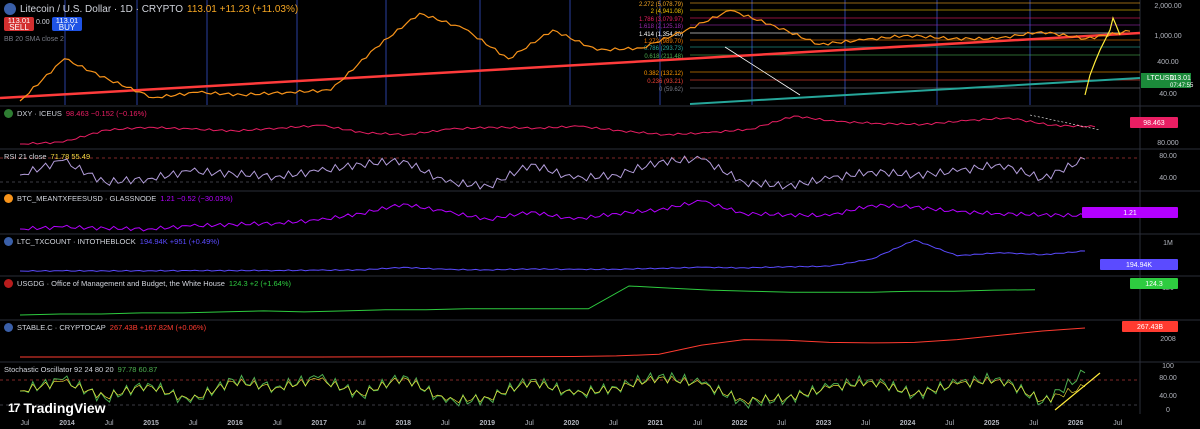 The height and width of the screenshot is (429, 1200). Describe the element at coordinates (488, 423) in the screenshot. I see `x-axis-tick: 2019` at that location.